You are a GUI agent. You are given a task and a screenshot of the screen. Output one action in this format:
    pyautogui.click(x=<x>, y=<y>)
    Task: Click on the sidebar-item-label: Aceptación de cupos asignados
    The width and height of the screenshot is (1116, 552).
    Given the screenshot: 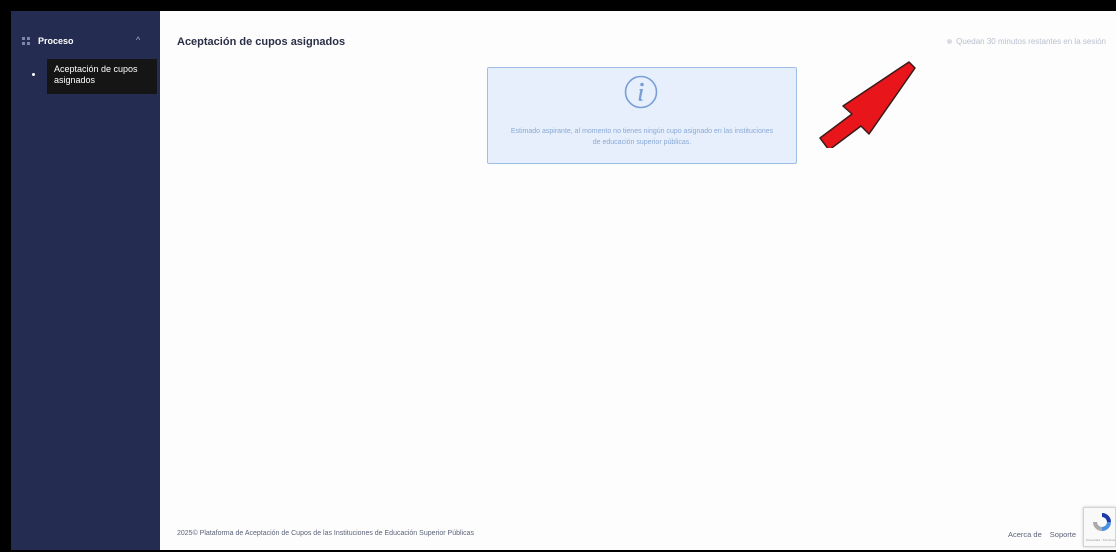 What is the action you would take?
    pyautogui.click(x=102, y=76)
    